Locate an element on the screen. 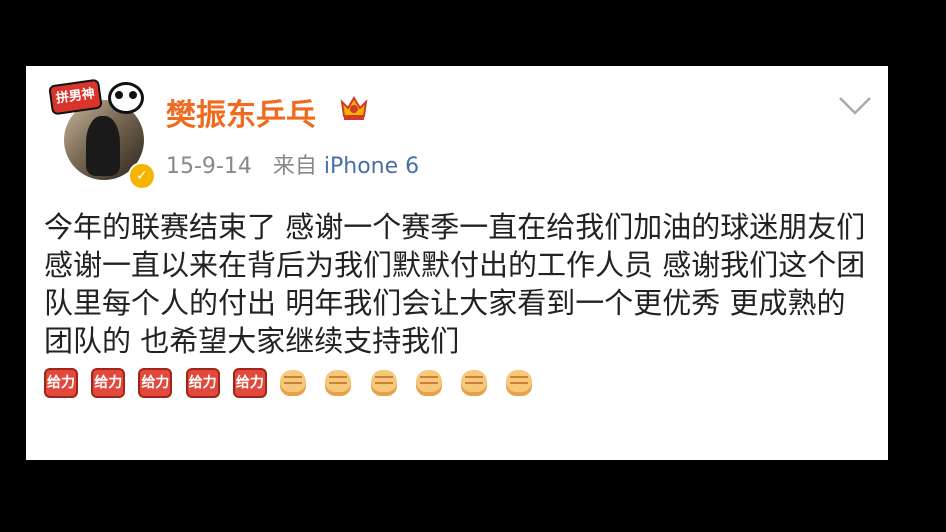 Image resolution: width=946 pixels, height=532 pixels. vip-crown-icon is located at coordinates (354, 108).